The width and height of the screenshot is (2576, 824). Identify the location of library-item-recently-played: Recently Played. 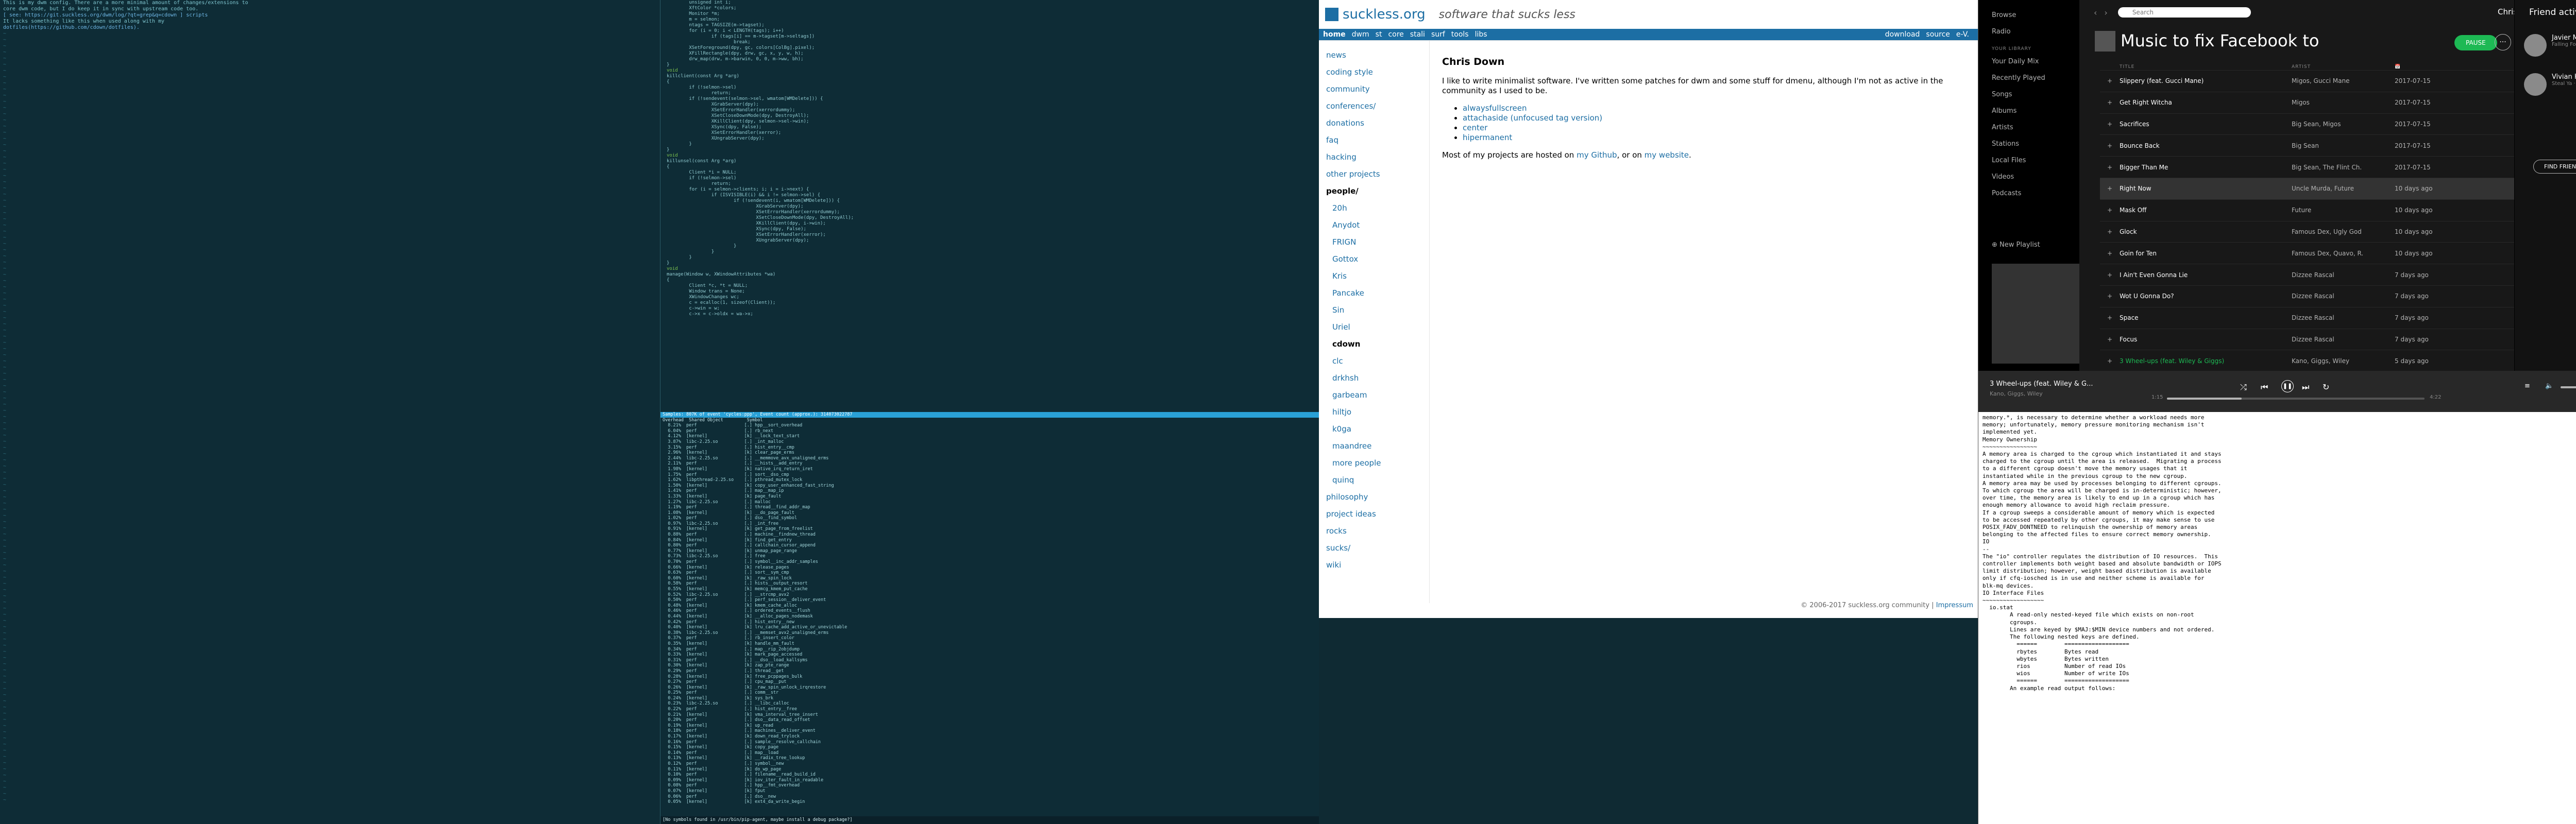
(2029, 78).